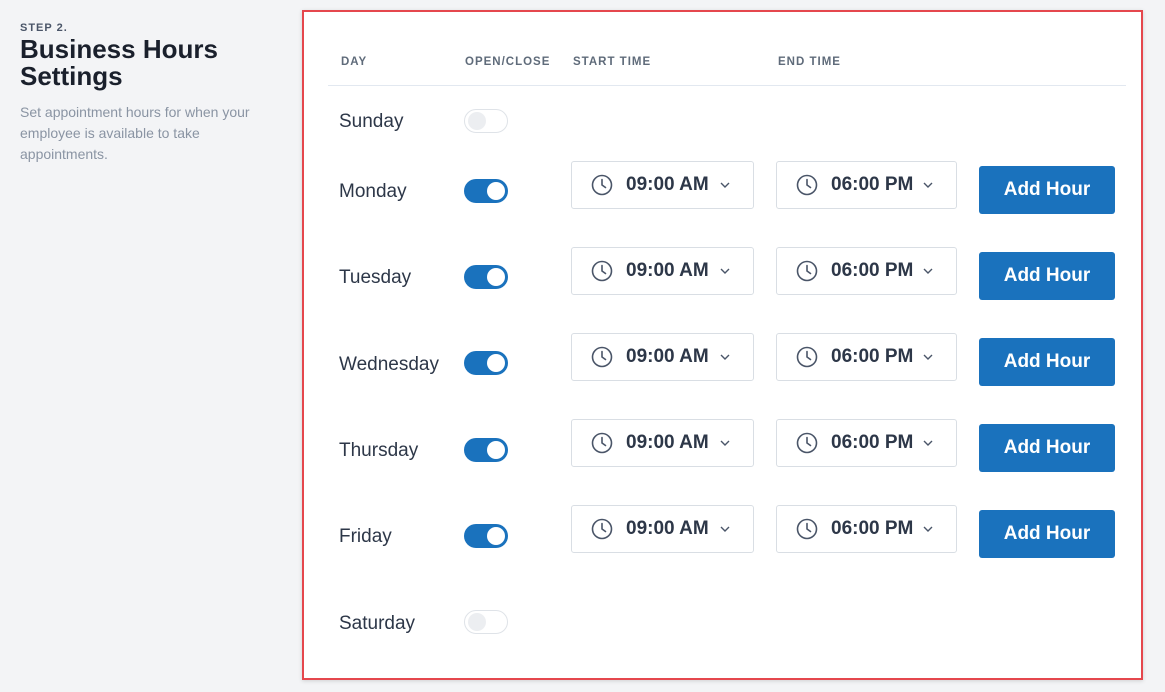 This screenshot has width=1165, height=692. Describe the element at coordinates (365, 536) in the screenshot. I see `day-label: Friday` at that location.